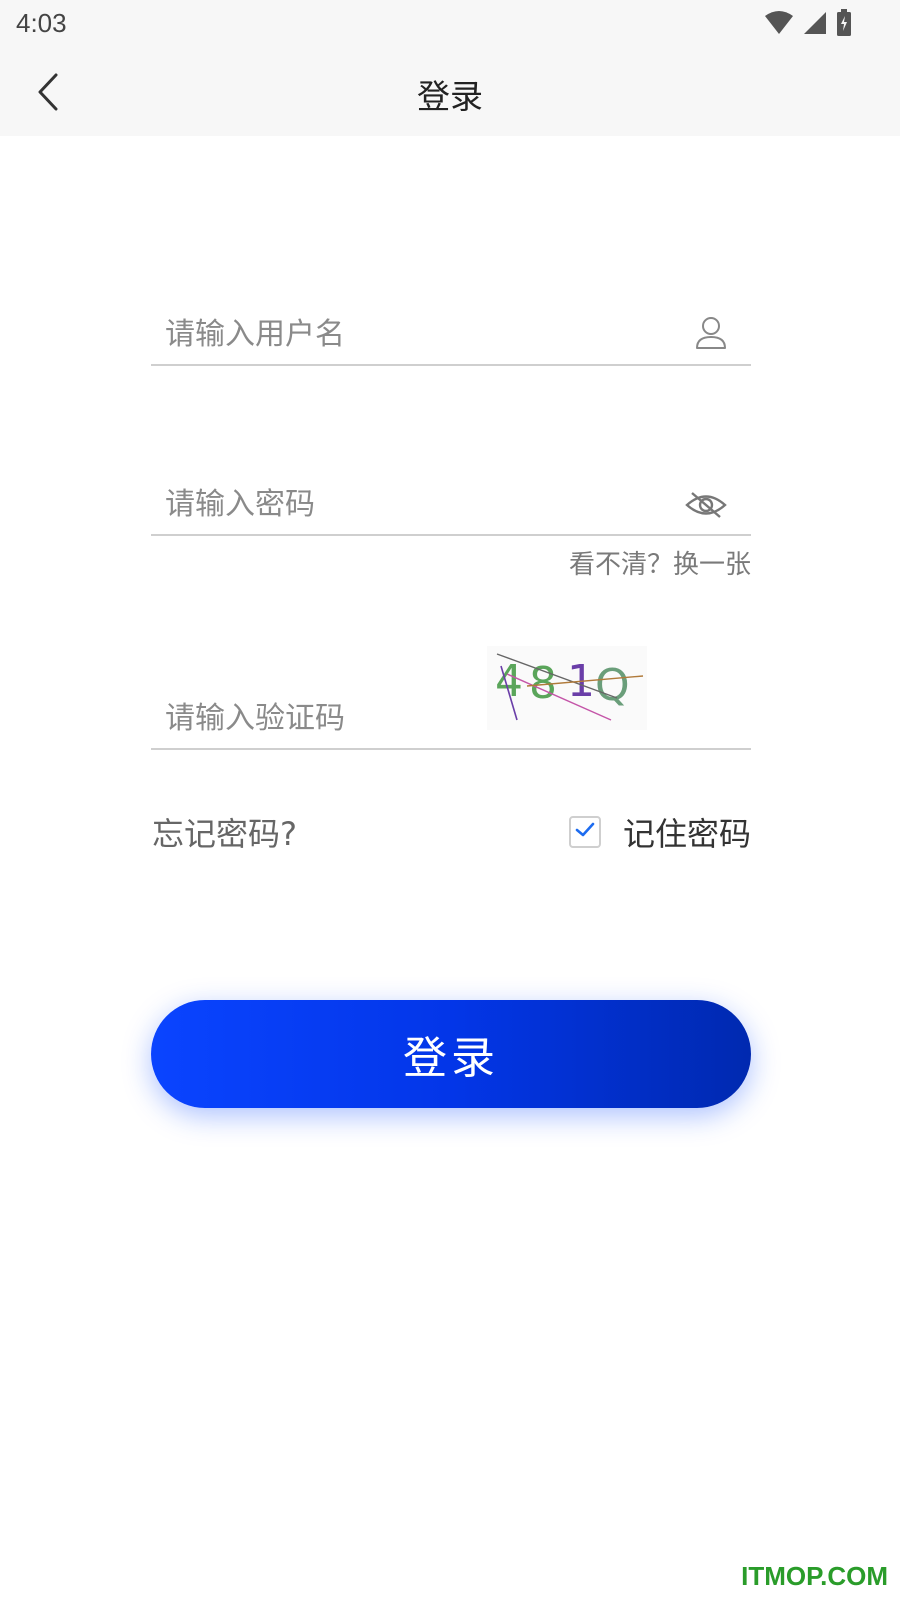 This screenshot has height=1600, width=900. What do you see at coordinates (224, 832) in the screenshot?
I see `forgot-password-link: 忘记密码?` at bounding box center [224, 832].